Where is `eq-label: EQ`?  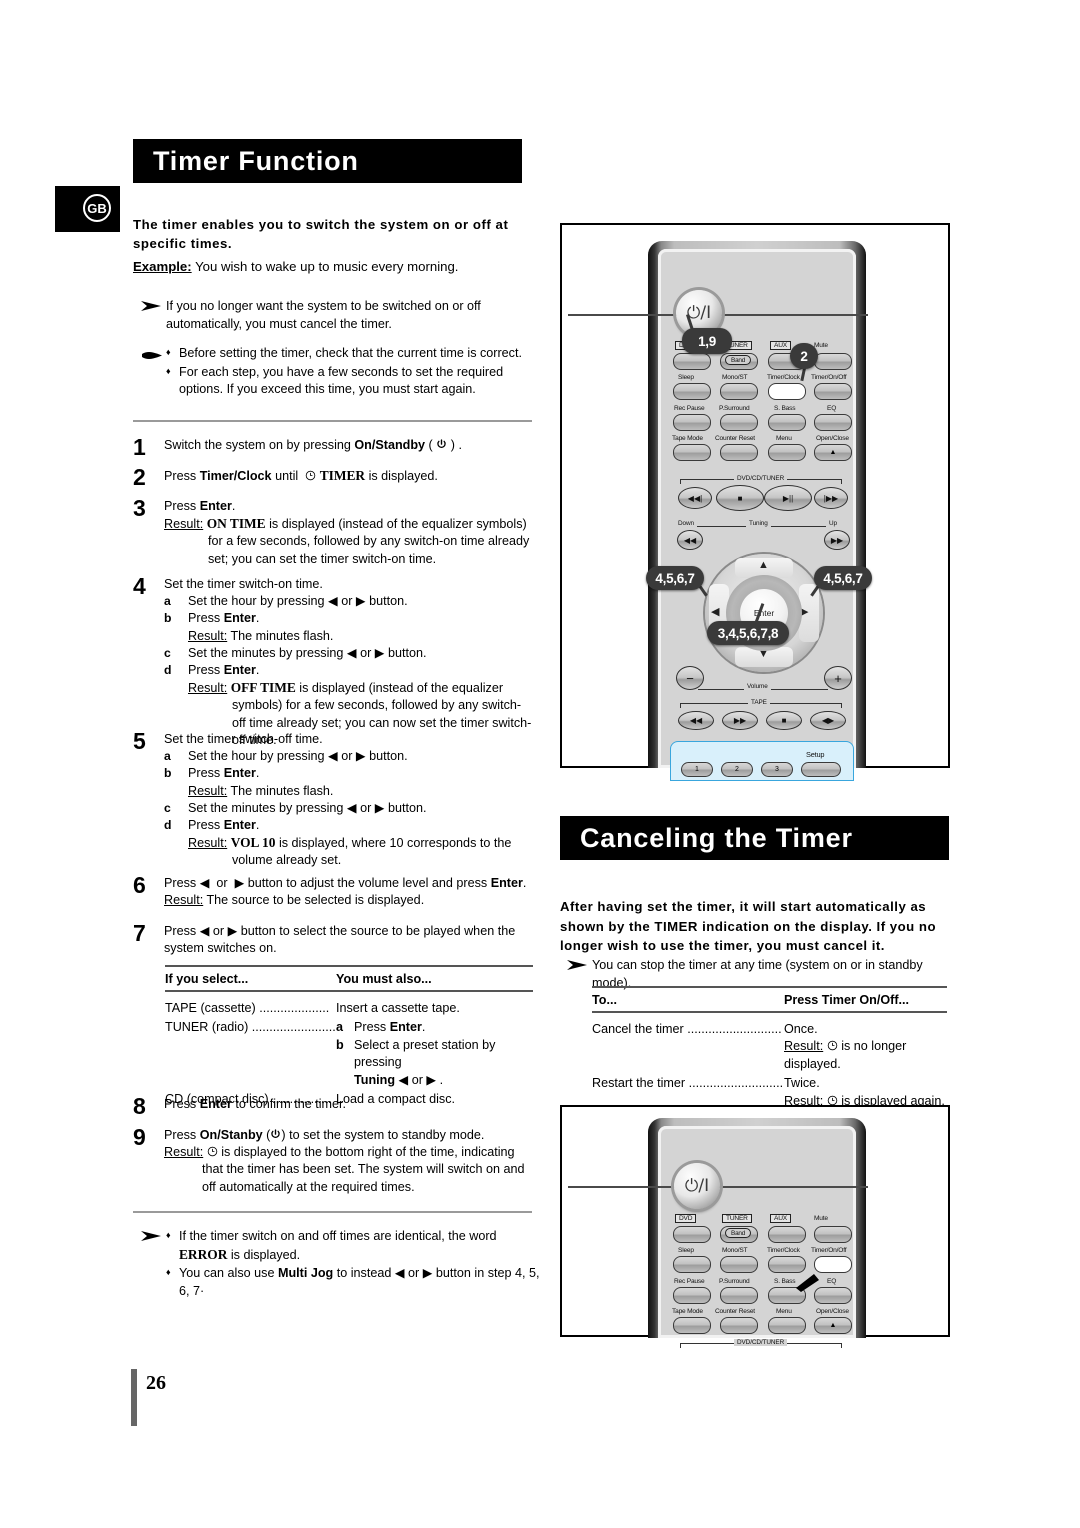 eq-label: EQ is located at coordinates (832, 408).